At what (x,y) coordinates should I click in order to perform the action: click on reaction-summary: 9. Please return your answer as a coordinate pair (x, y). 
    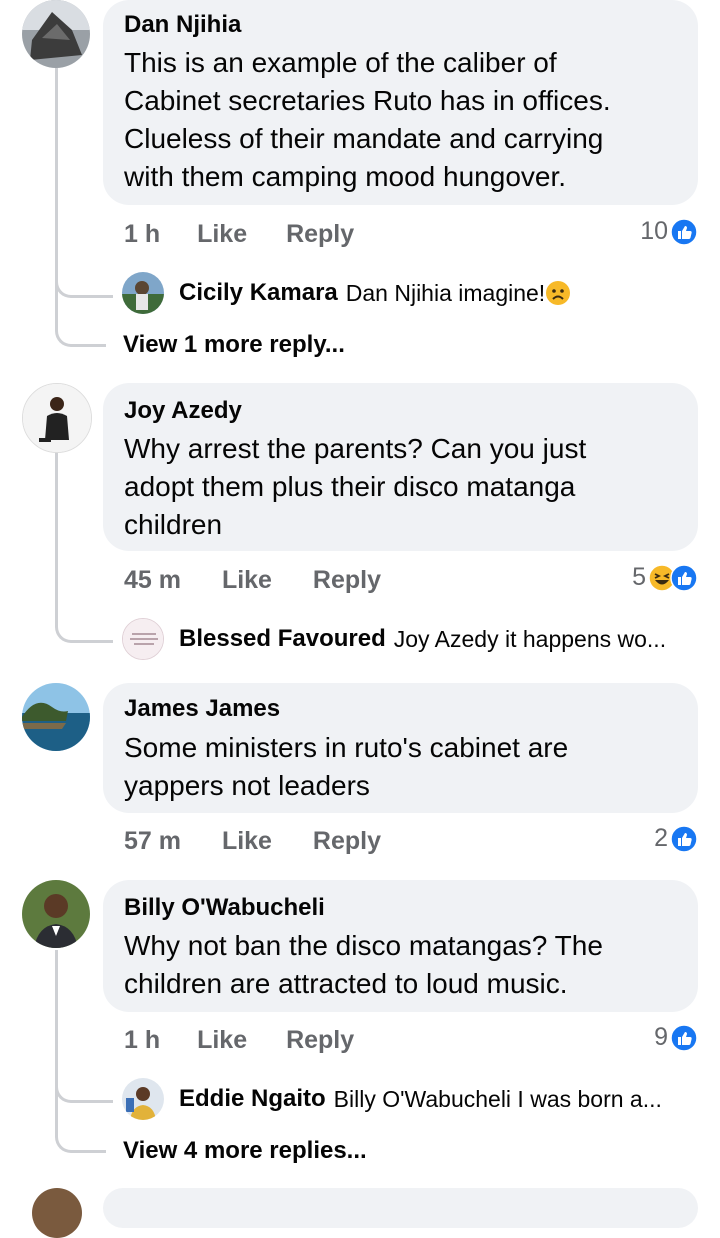
    Looking at the image, I should click on (676, 1037).